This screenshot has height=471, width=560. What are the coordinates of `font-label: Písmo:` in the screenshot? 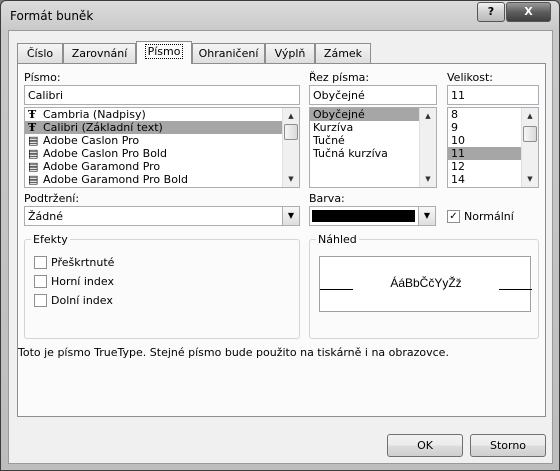 It's located at (42, 77).